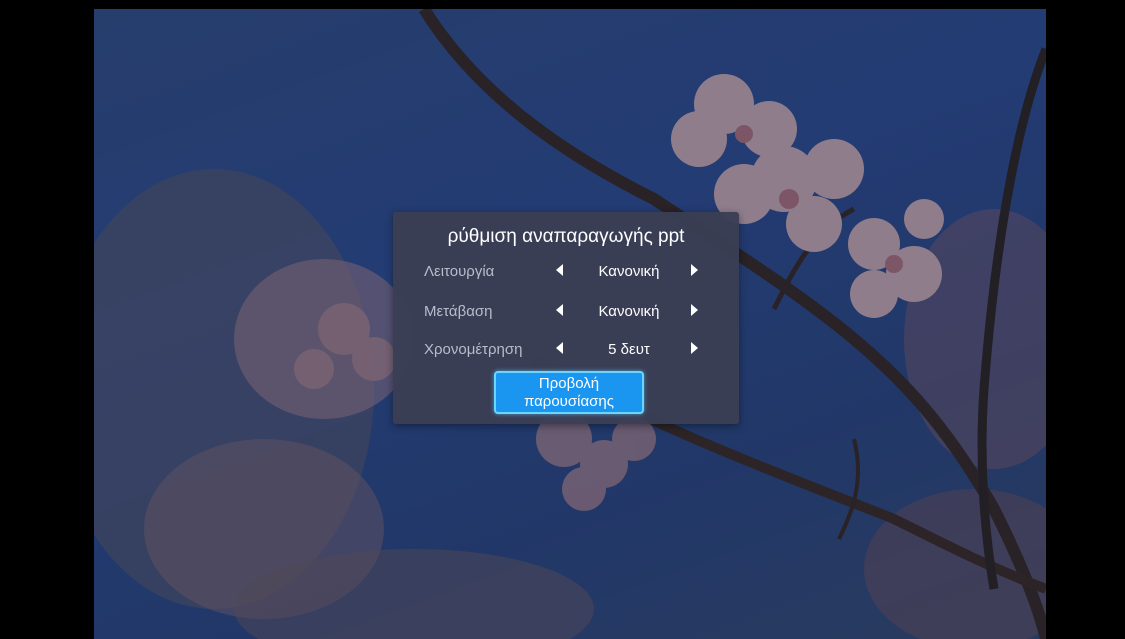  I want to click on start-slideshow-label-line2: παρουσίασης, so click(569, 401).